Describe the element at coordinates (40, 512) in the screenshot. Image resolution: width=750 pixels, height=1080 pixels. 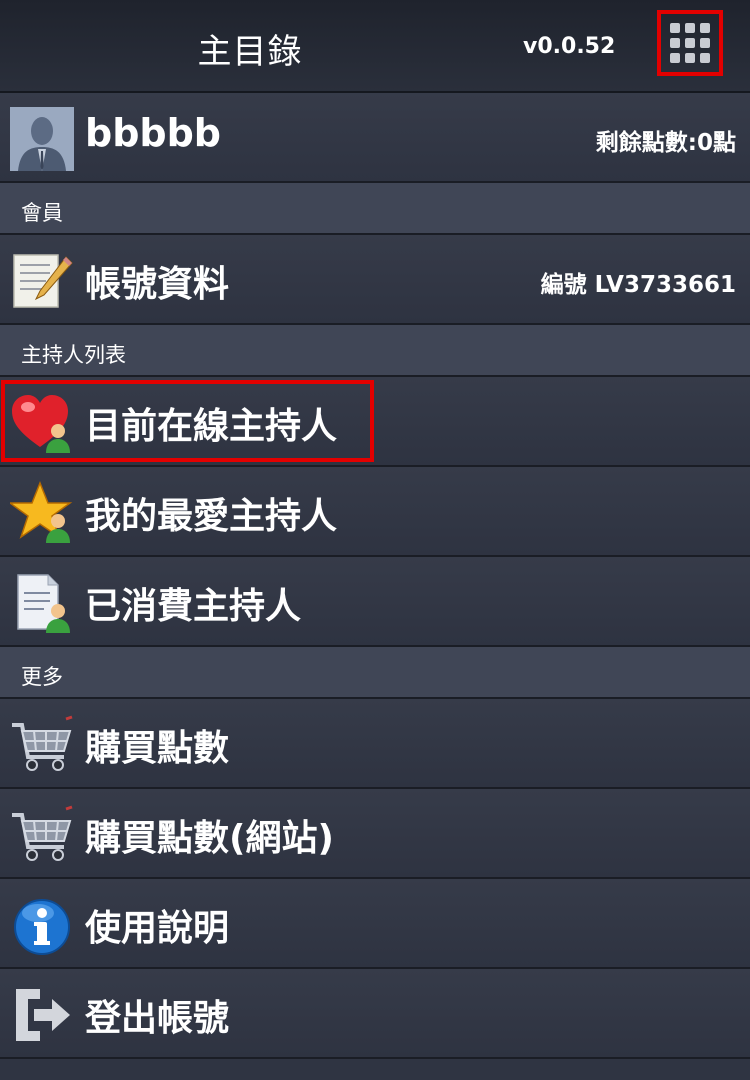
I see `star-person-icon` at that location.